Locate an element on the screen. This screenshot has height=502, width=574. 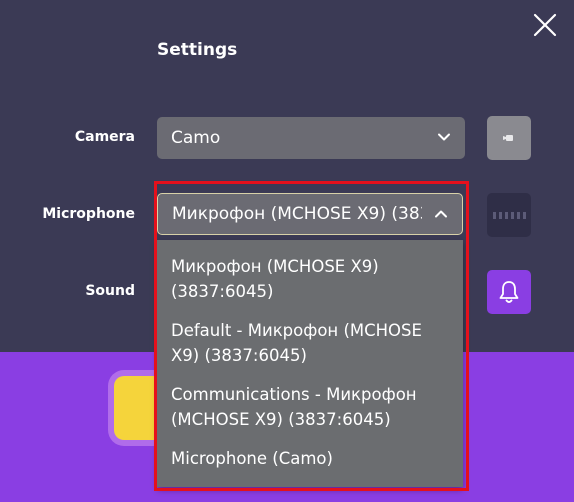
video-camera-icon is located at coordinates (508, 138).